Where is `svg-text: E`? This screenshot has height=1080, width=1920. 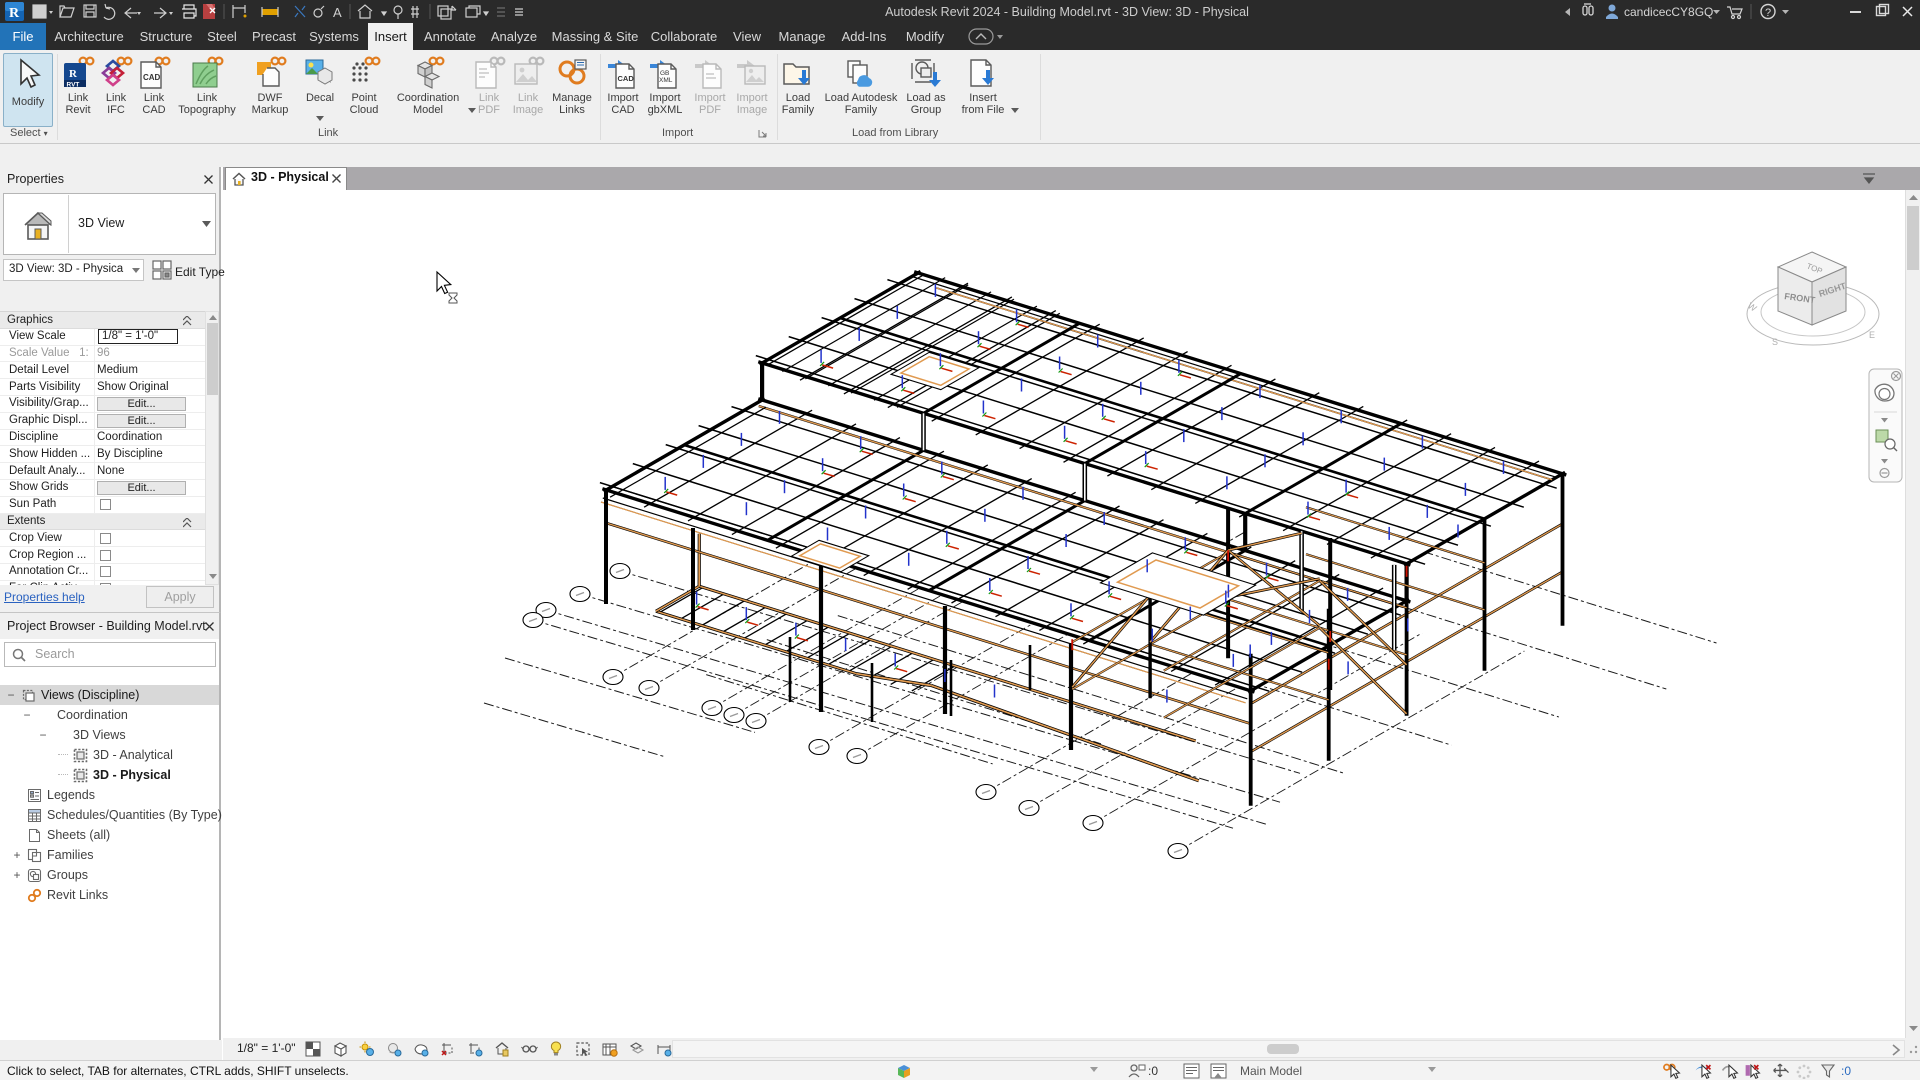 svg-text: E is located at coordinates (1872, 335).